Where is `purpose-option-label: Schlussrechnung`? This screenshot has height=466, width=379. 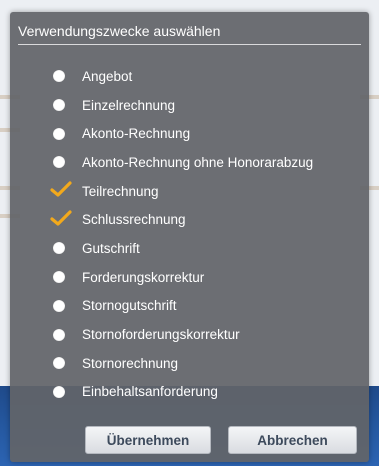
purpose-option-label: Schlussrechnung is located at coordinates (134, 220).